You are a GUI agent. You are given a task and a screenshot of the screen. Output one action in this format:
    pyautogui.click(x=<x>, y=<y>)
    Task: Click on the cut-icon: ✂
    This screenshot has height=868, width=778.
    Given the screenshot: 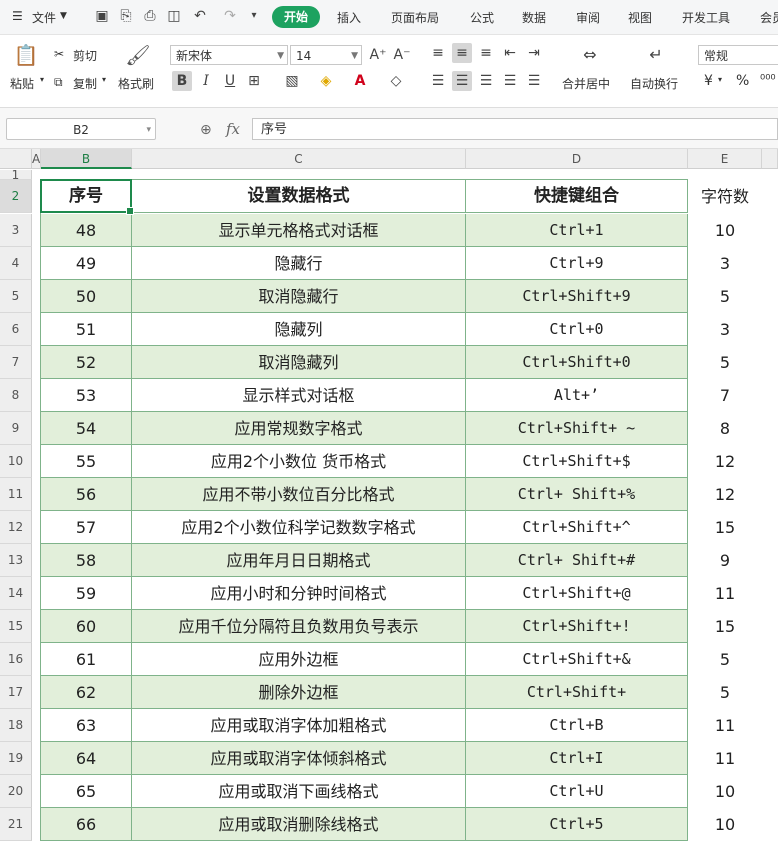 What is the action you would take?
    pyautogui.click(x=59, y=54)
    